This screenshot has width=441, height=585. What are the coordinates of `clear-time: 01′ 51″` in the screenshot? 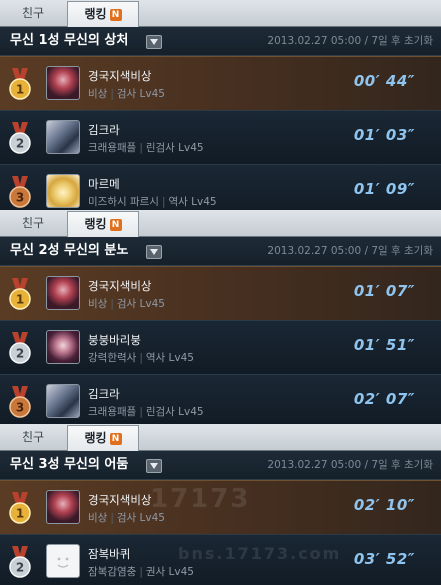 It's located at (384, 345).